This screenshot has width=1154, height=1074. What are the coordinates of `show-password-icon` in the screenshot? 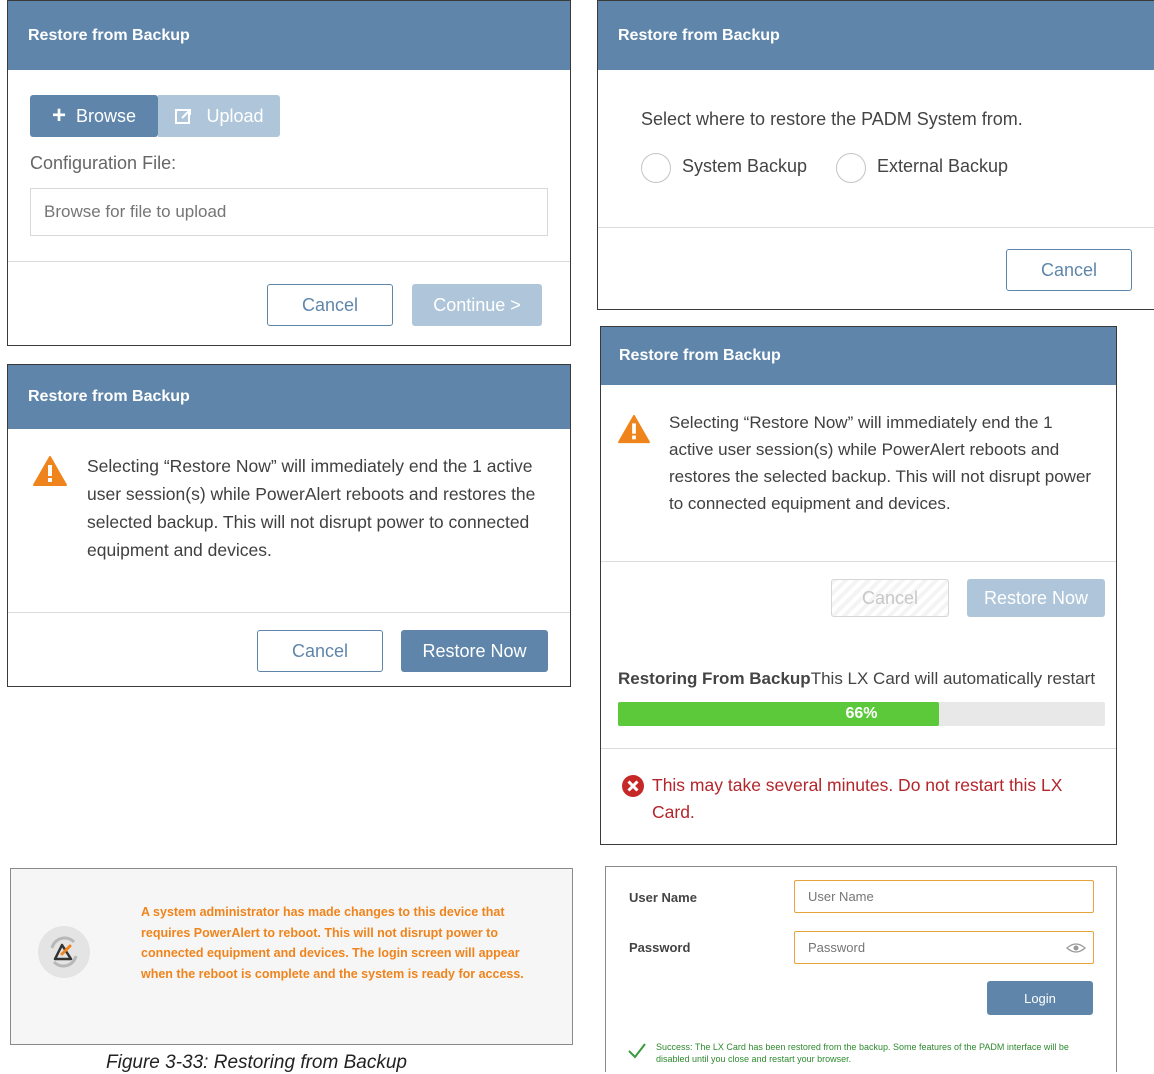 It's located at (1076, 948).